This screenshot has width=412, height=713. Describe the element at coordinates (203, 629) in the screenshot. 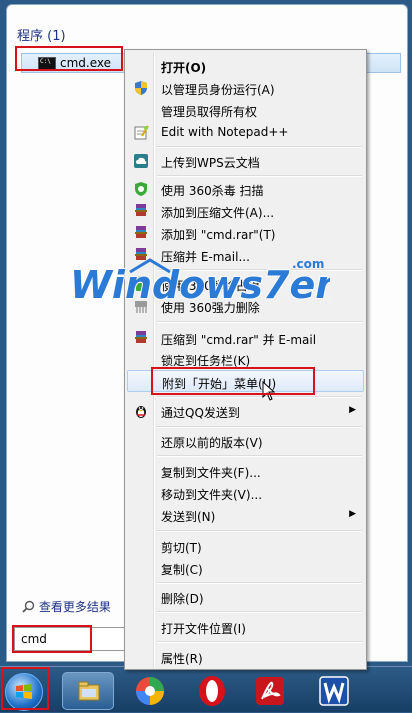

I see `menu-item-label: 打开文件位置(I)` at that location.